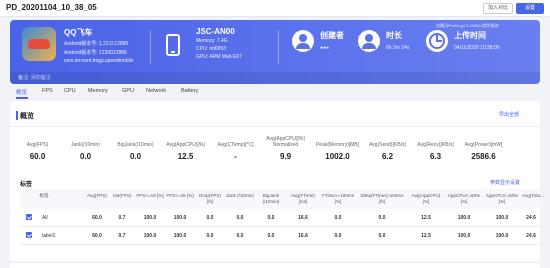  What do you see at coordinates (215, 31) in the screenshot?
I see `device-name: JSC-AN00` at bounding box center [215, 31].